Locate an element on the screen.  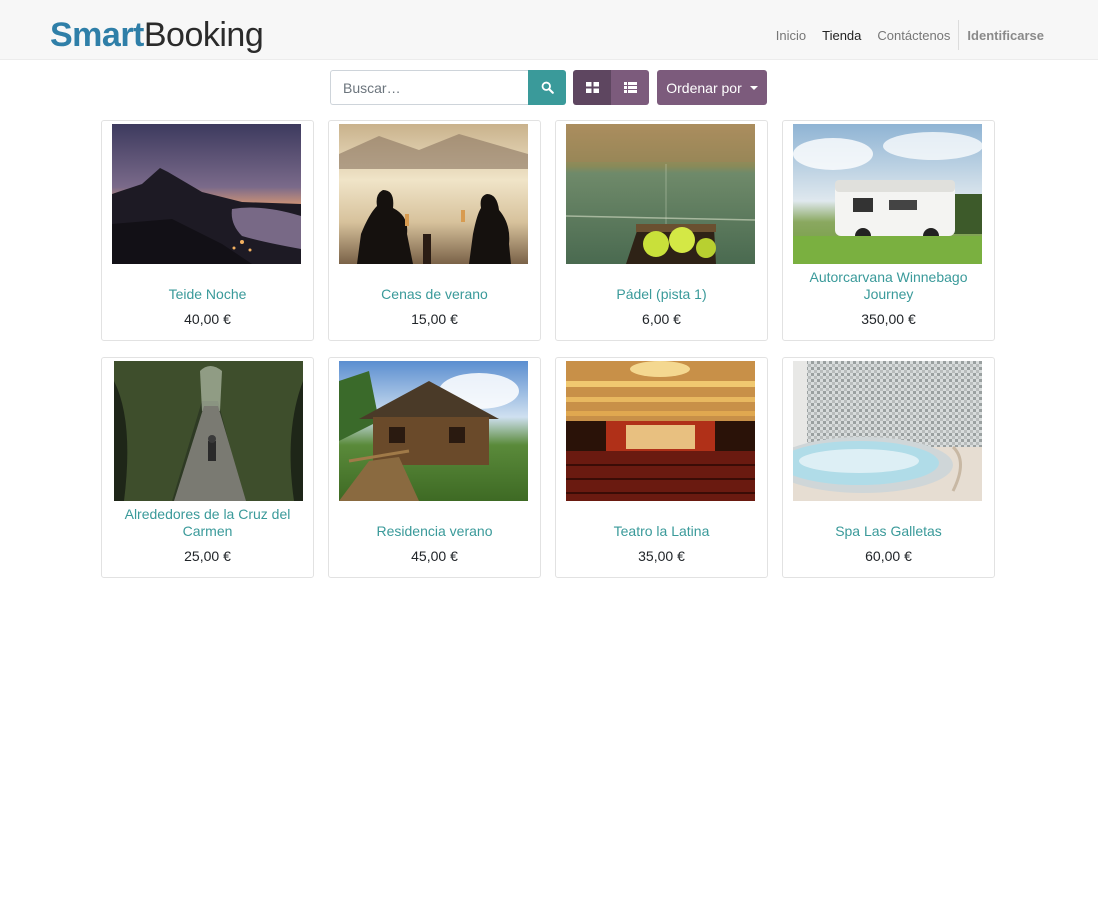
product-price: 45,00 € is located at coordinates (434, 556).